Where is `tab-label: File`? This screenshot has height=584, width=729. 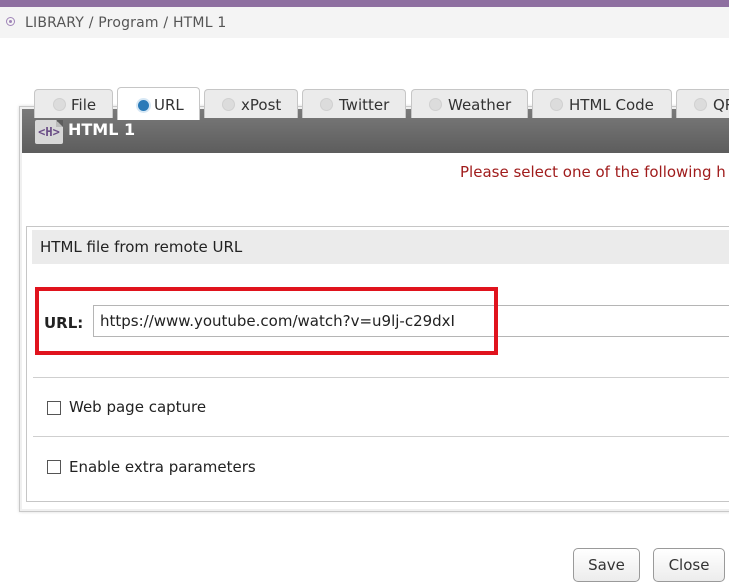
tab-label: File is located at coordinates (84, 105).